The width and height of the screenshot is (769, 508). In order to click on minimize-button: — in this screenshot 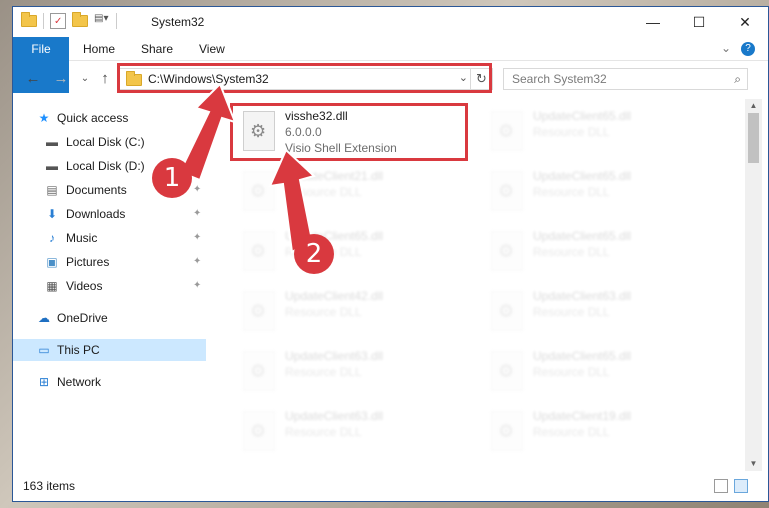, I will do `click(653, 22)`.